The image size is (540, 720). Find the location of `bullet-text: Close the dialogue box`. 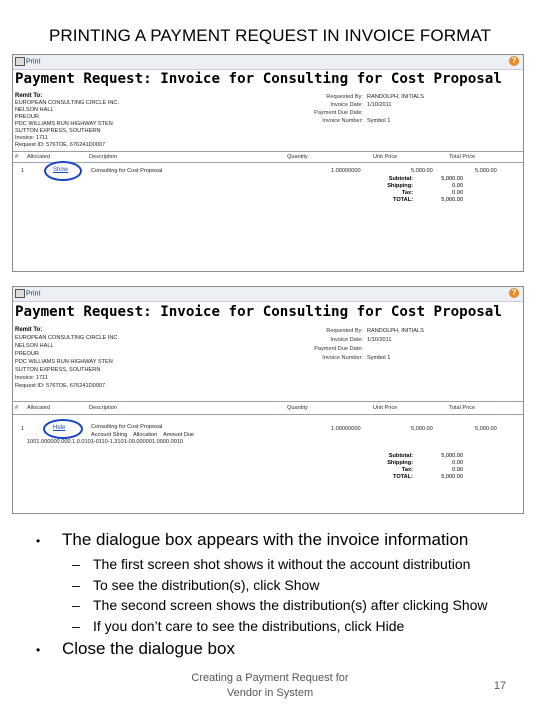

bullet-text: Close the dialogue box is located at coordinates (148, 648).